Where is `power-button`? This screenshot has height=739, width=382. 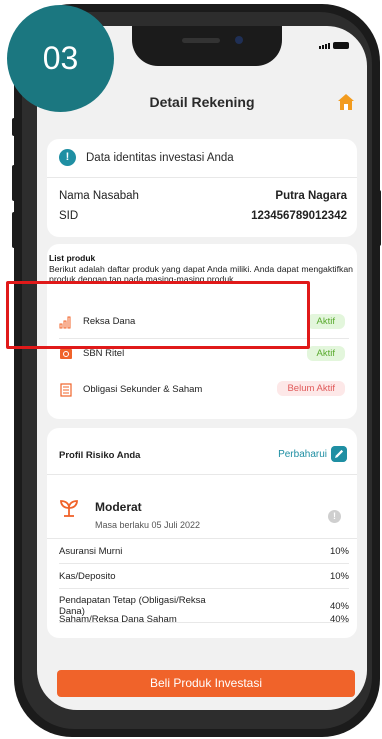
power-button is located at coordinates (379, 218).